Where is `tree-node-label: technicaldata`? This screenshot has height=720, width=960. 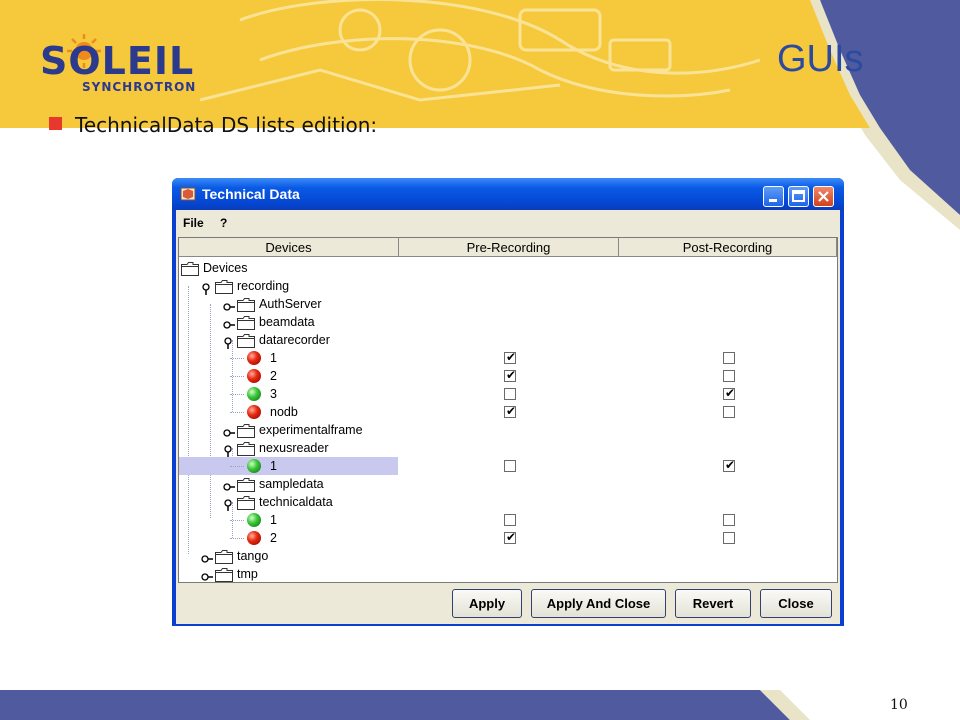 tree-node-label: technicaldata is located at coordinates (296, 502).